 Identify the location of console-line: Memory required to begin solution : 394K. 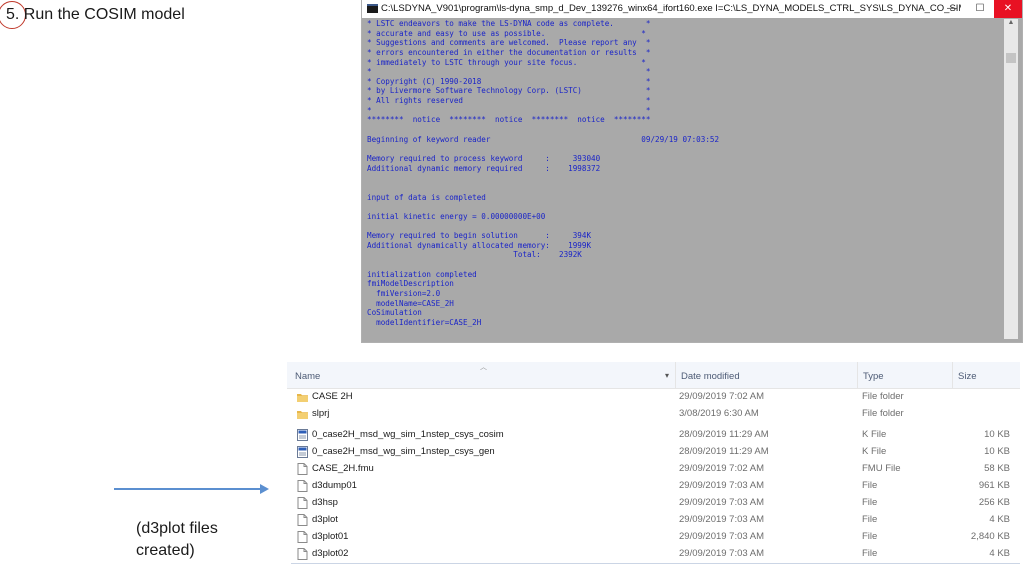
(479, 236).